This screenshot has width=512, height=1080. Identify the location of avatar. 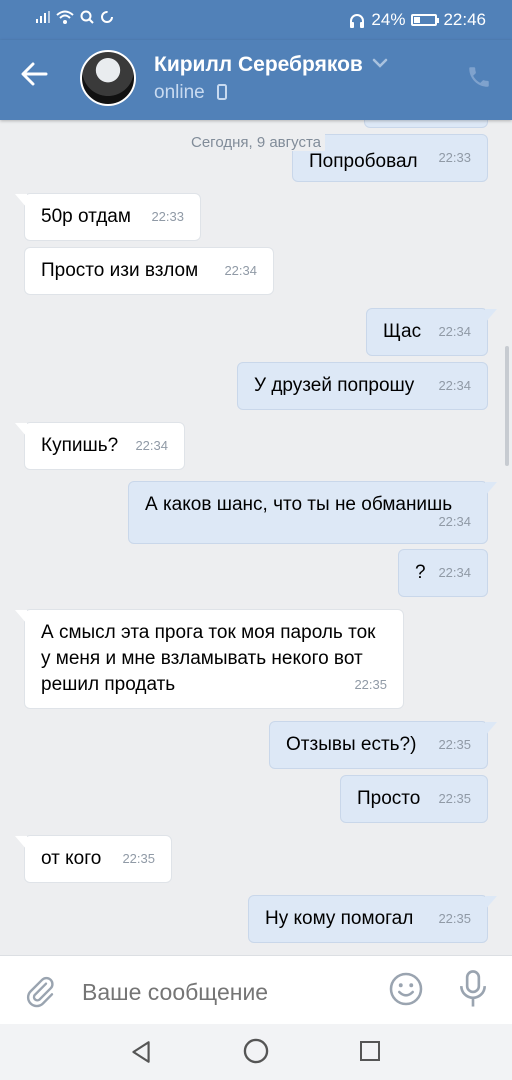
(108, 78).